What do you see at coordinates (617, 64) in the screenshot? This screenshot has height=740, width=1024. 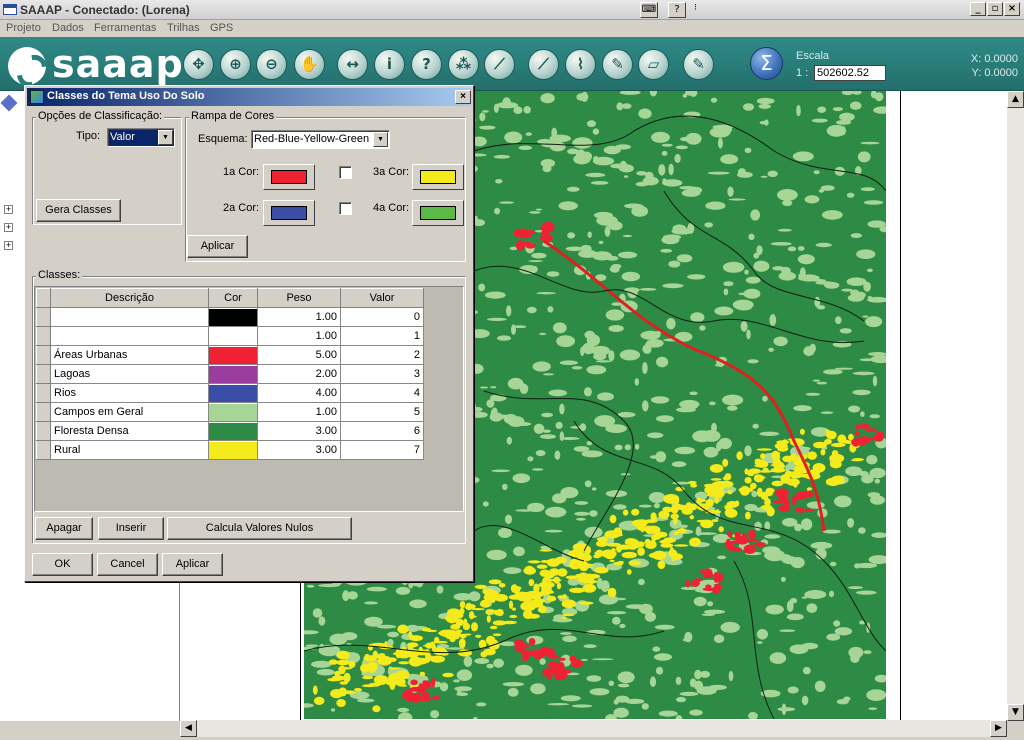 I see `pencil-icon: ✎` at bounding box center [617, 64].